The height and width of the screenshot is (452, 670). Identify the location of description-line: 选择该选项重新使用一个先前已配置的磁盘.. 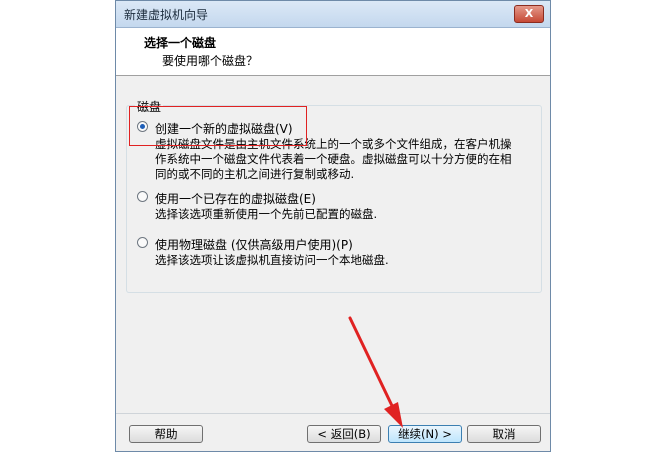
(266, 214).